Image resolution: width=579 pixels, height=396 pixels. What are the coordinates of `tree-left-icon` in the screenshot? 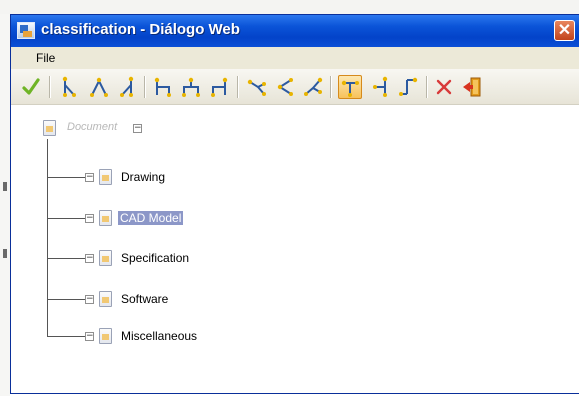 It's located at (381, 87).